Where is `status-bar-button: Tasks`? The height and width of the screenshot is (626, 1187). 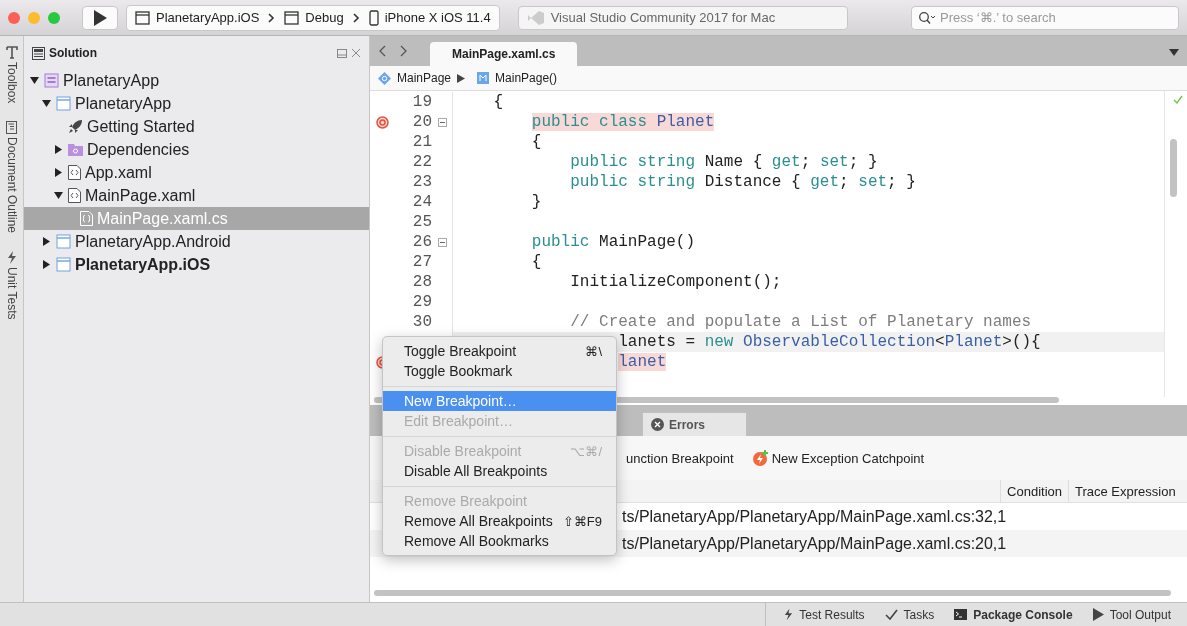
status-bar-button: Tasks is located at coordinates (909, 614).